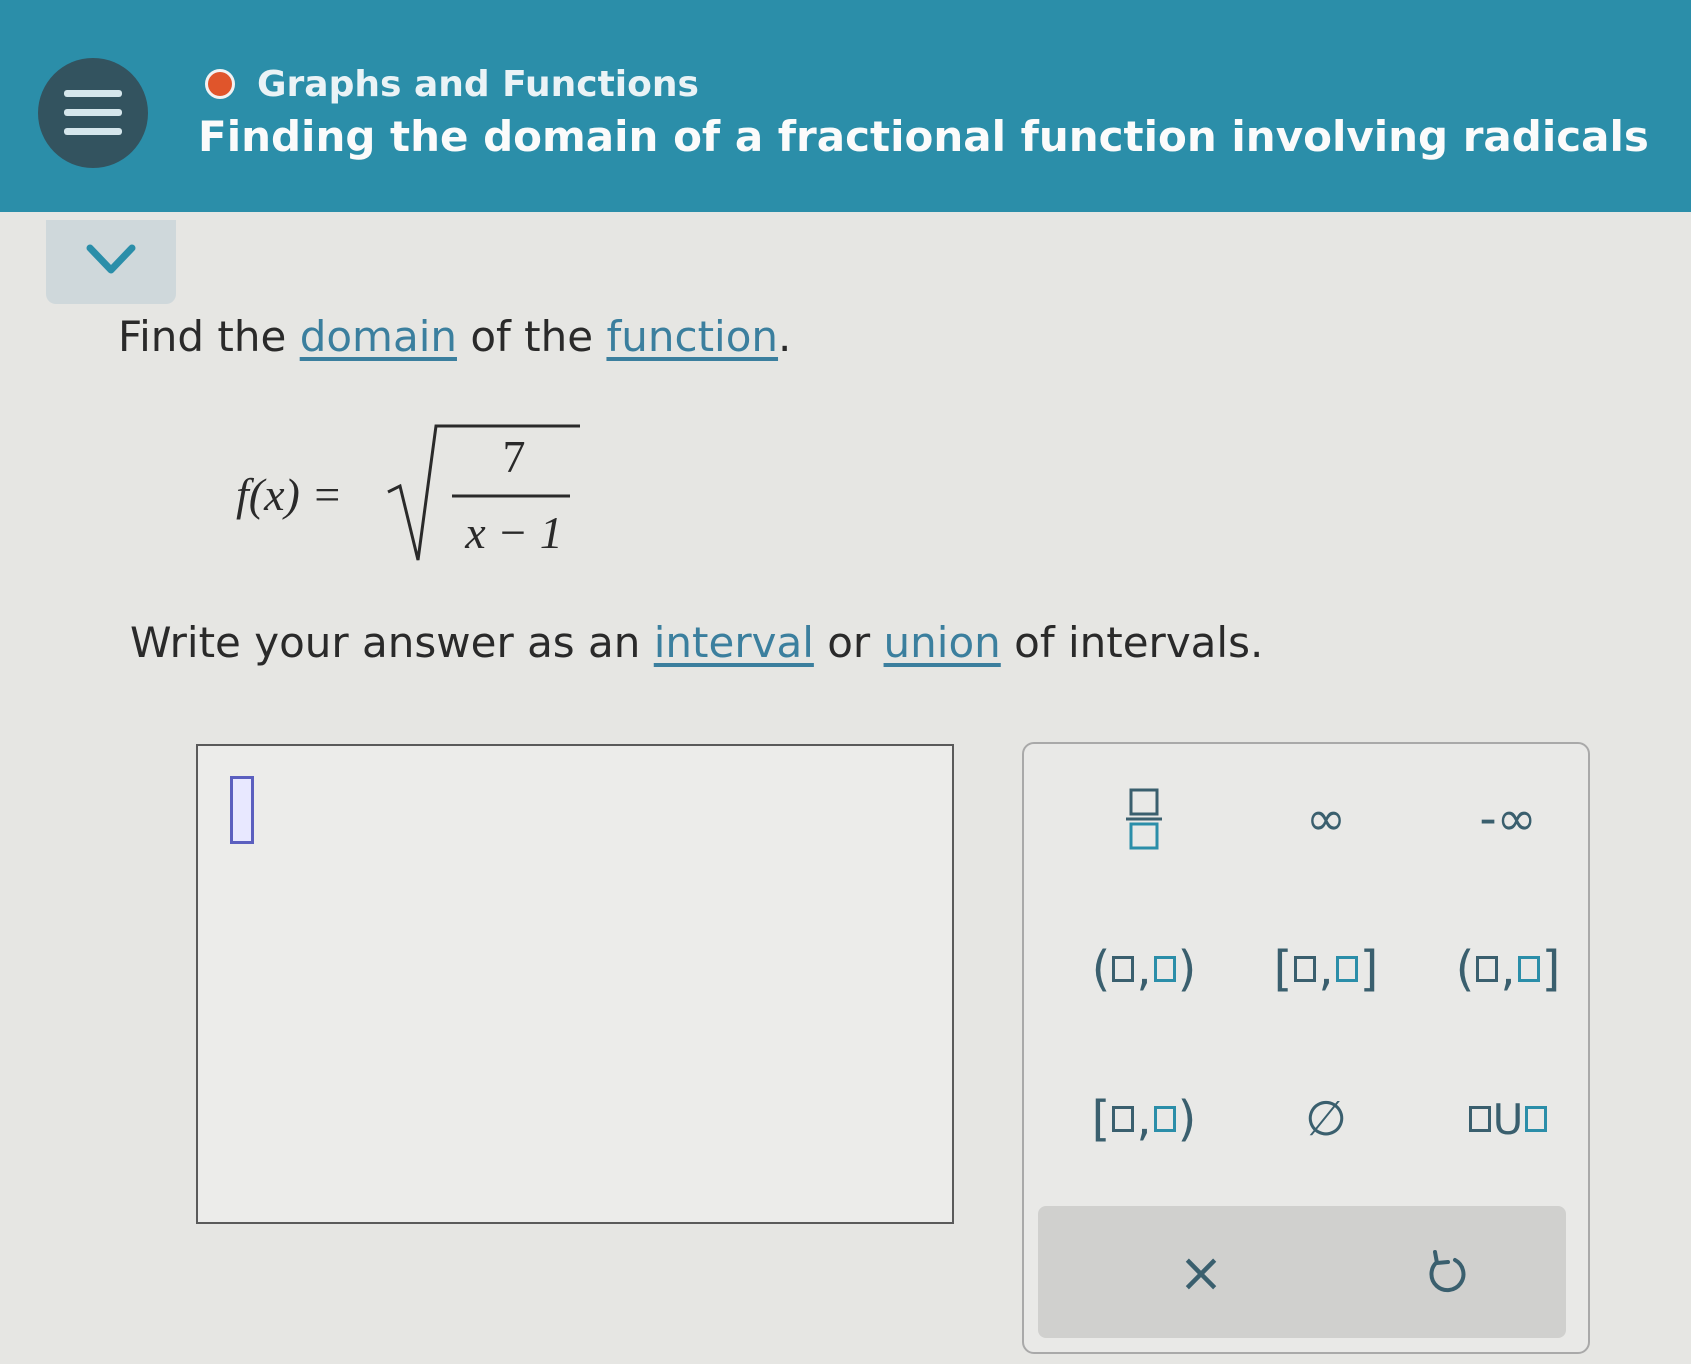 The height and width of the screenshot is (1364, 1691). I want to click on keypad-action-bar: ×, so click(1302, 1272).